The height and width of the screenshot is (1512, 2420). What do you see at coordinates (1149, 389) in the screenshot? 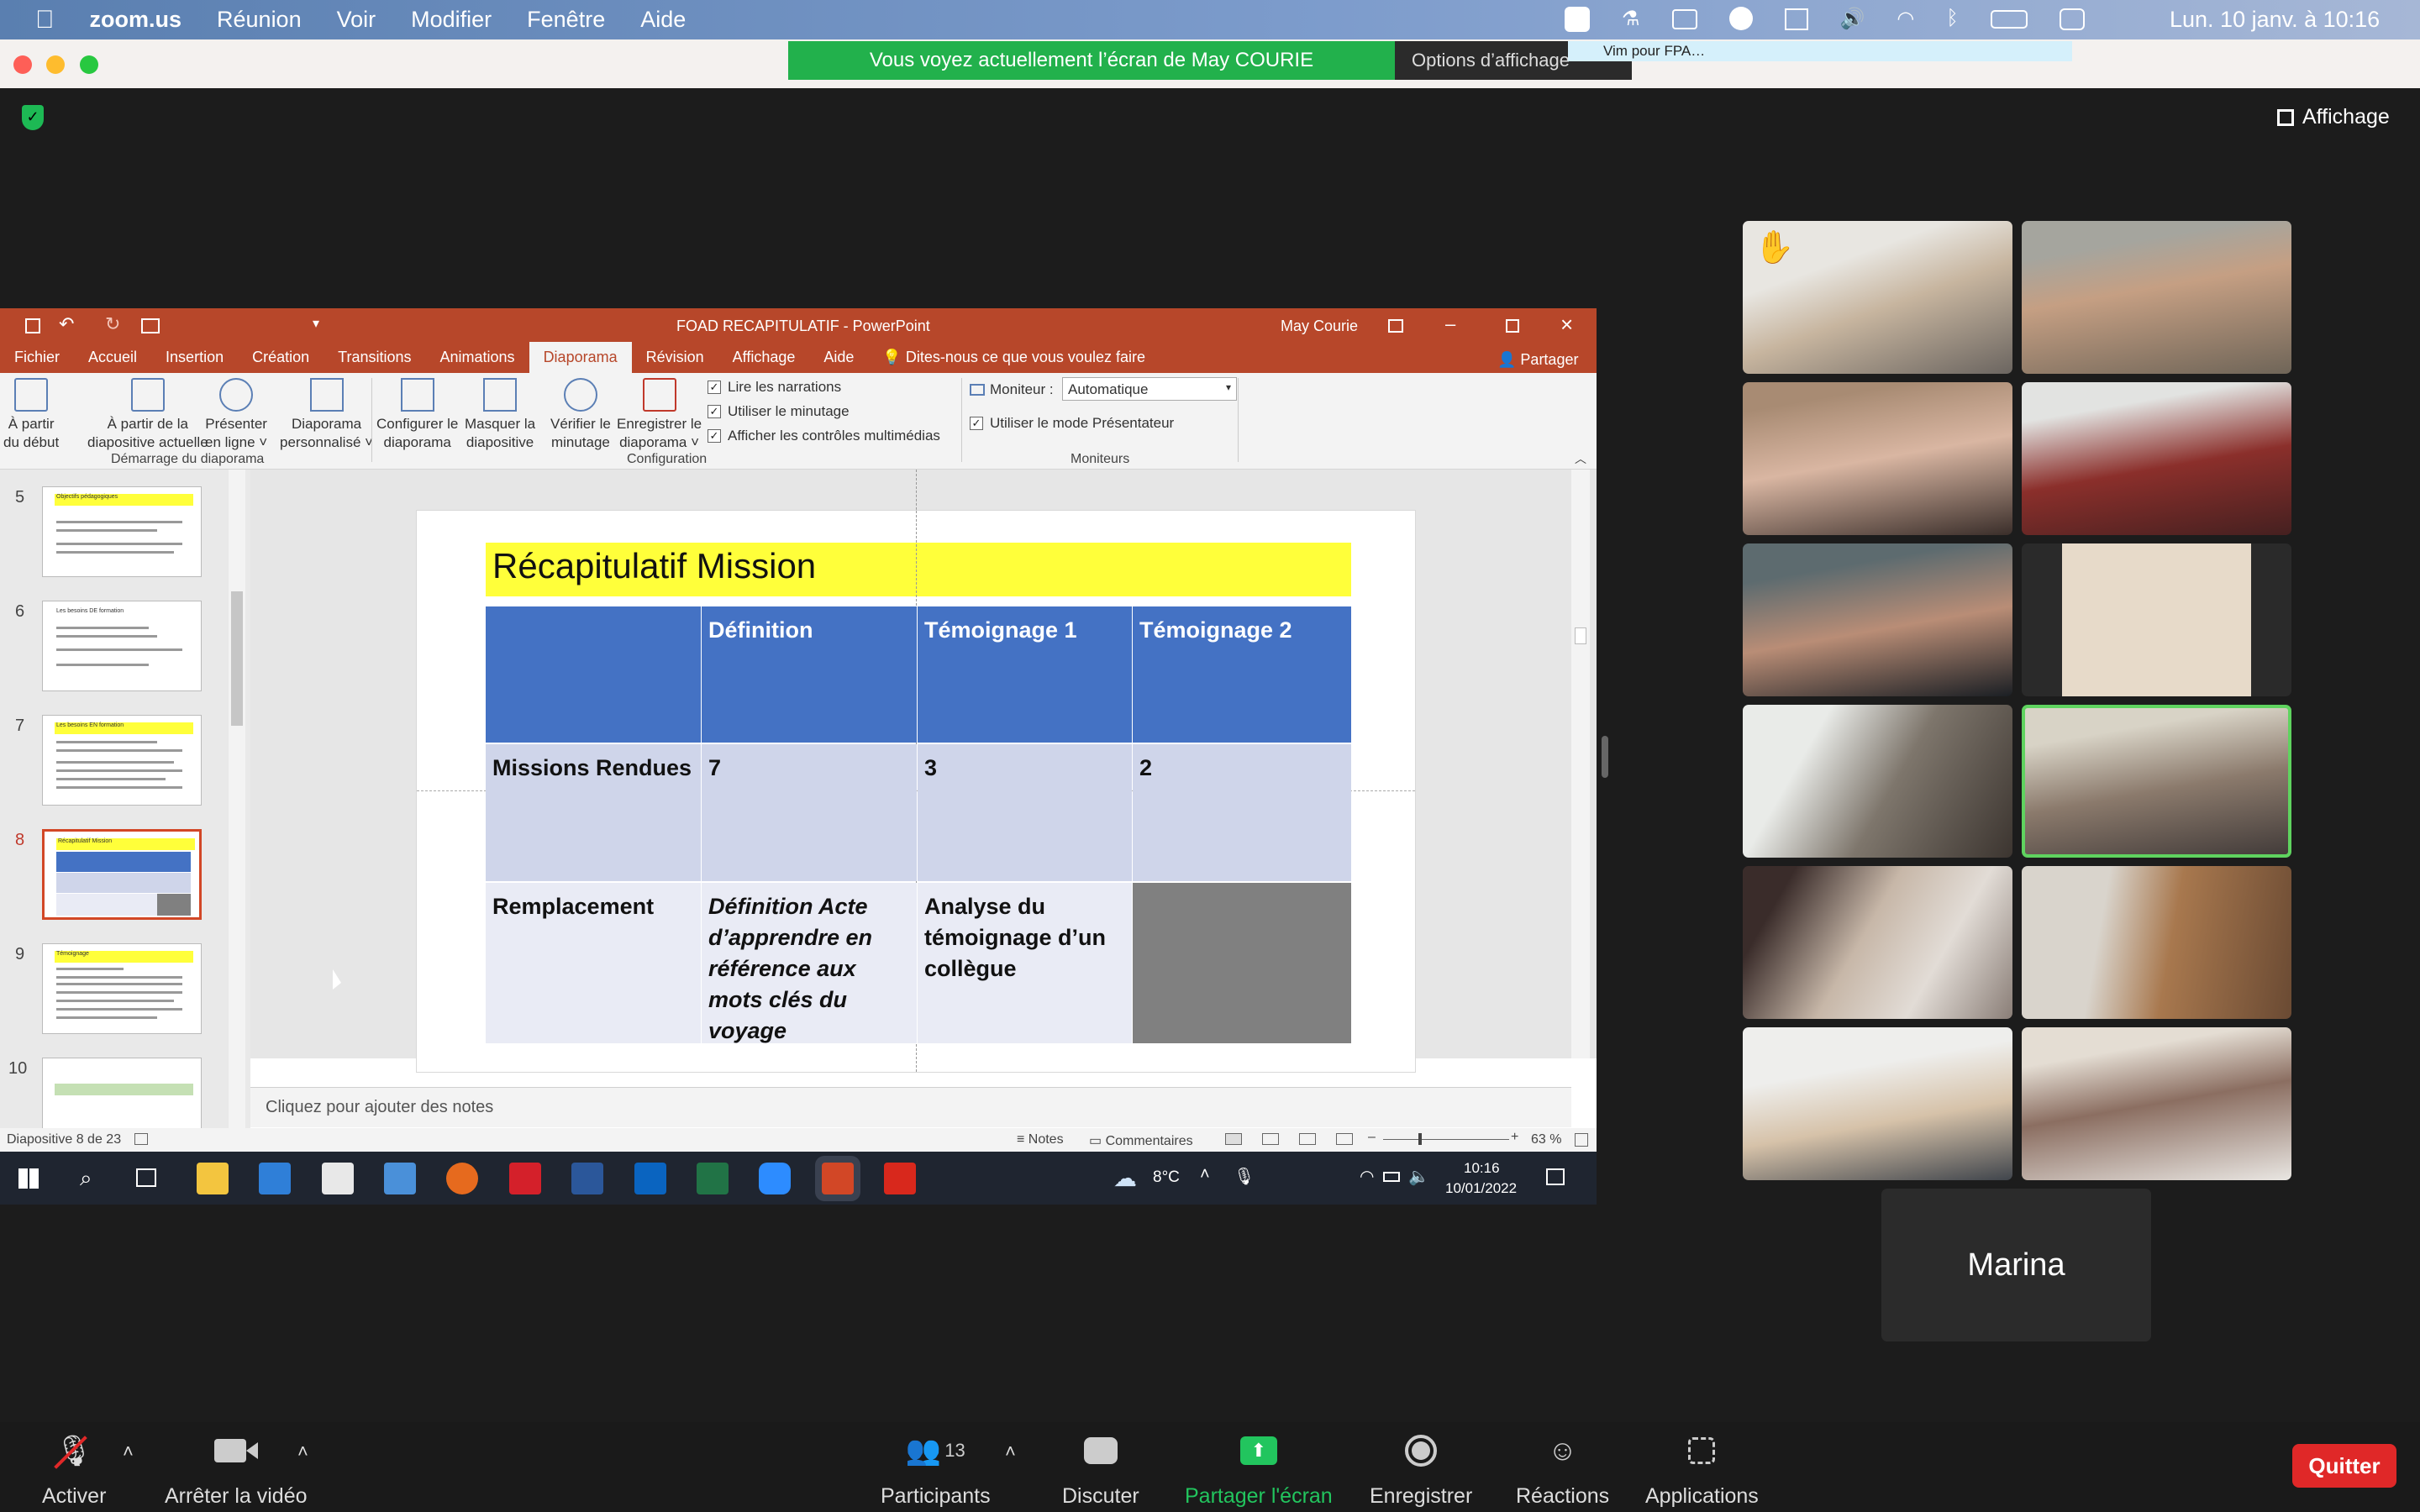
I see `monitor-select: Automatique ▾` at bounding box center [1149, 389].